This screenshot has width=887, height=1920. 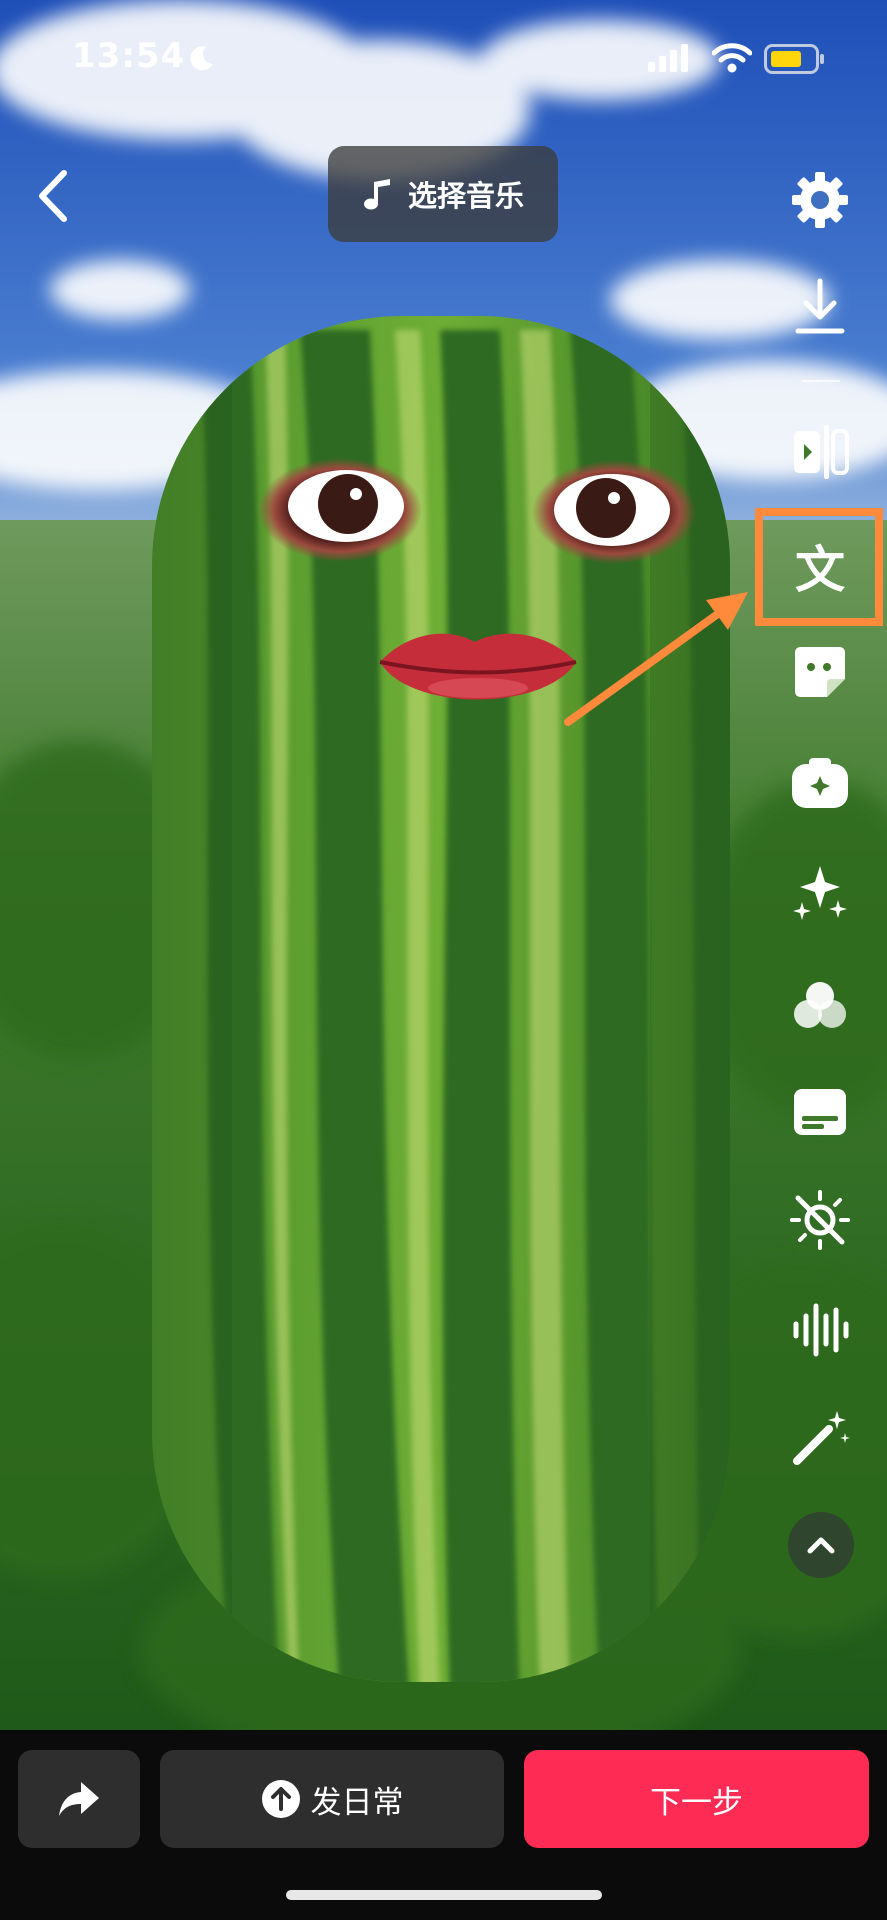 I want to click on music-note-icon, so click(x=376, y=194).